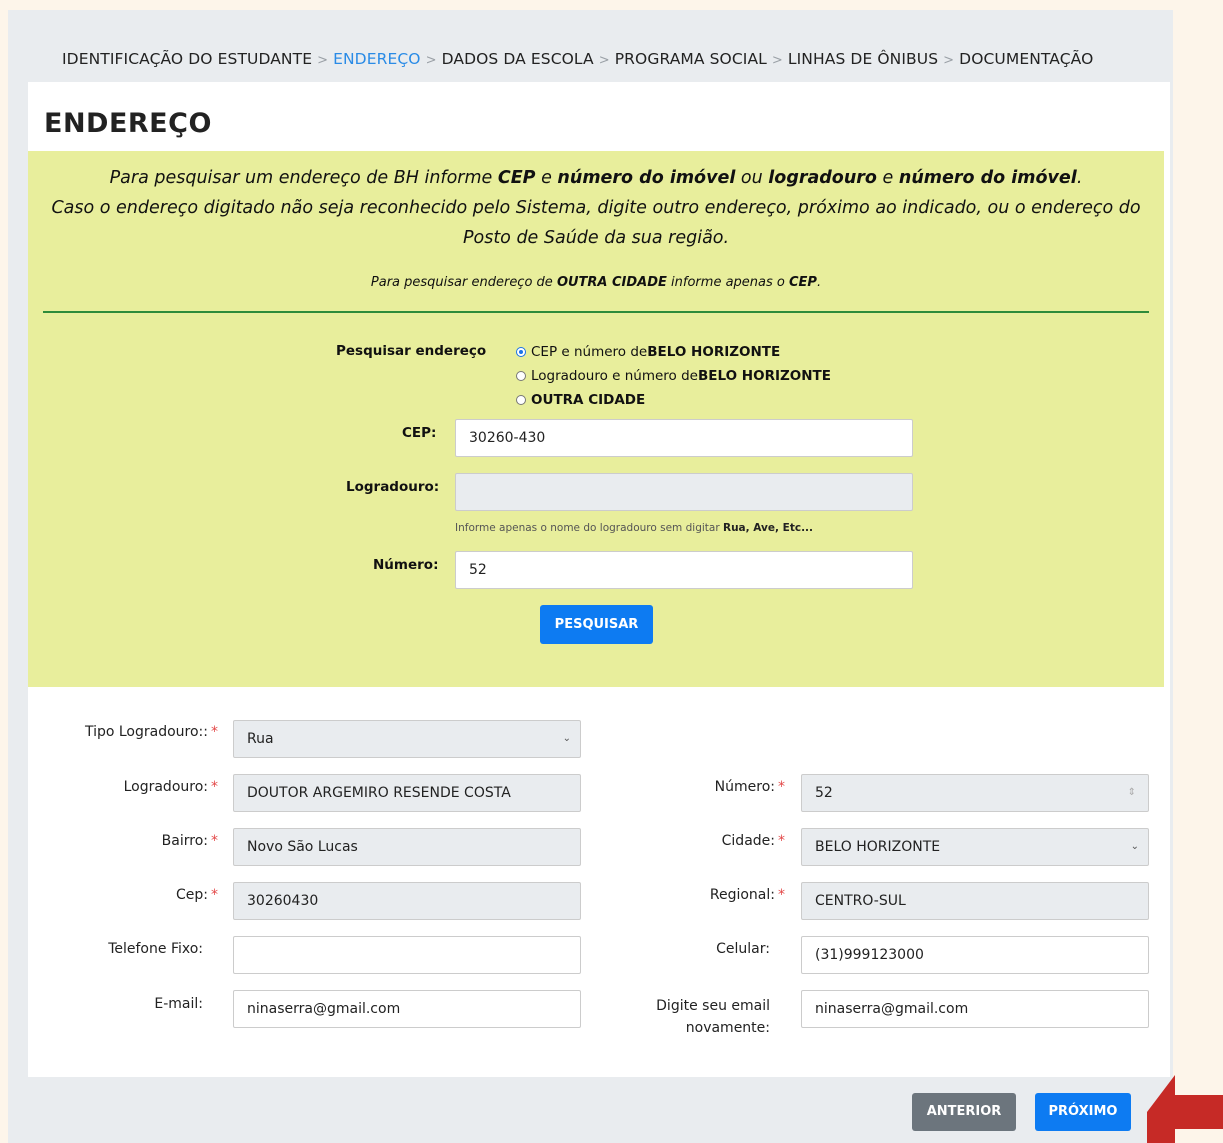  What do you see at coordinates (407, 847) in the screenshot?
I see `bairro-field: Novo São Lucas` at bounding box center [407, 847].